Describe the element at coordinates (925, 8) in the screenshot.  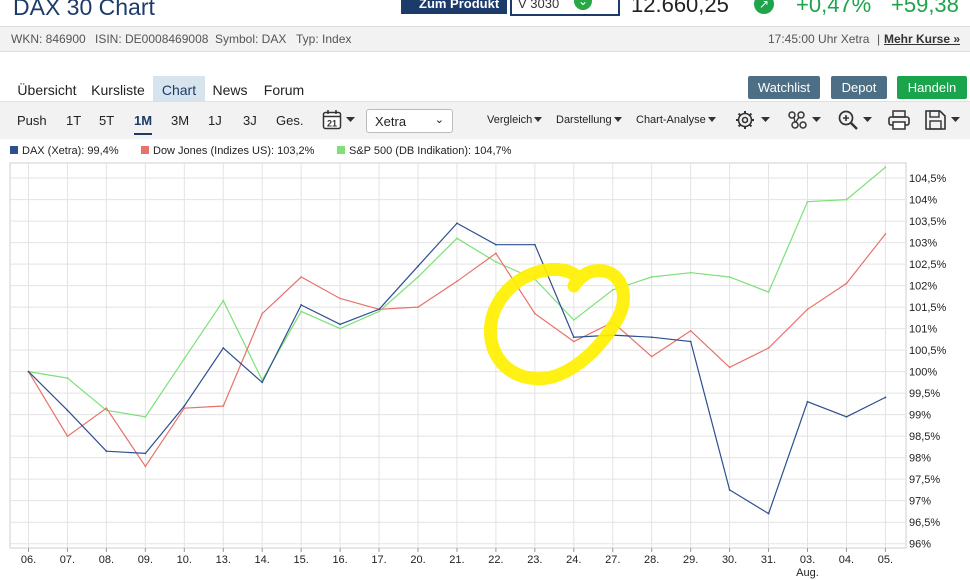
I see `change-absolute: +59,38` at that location.